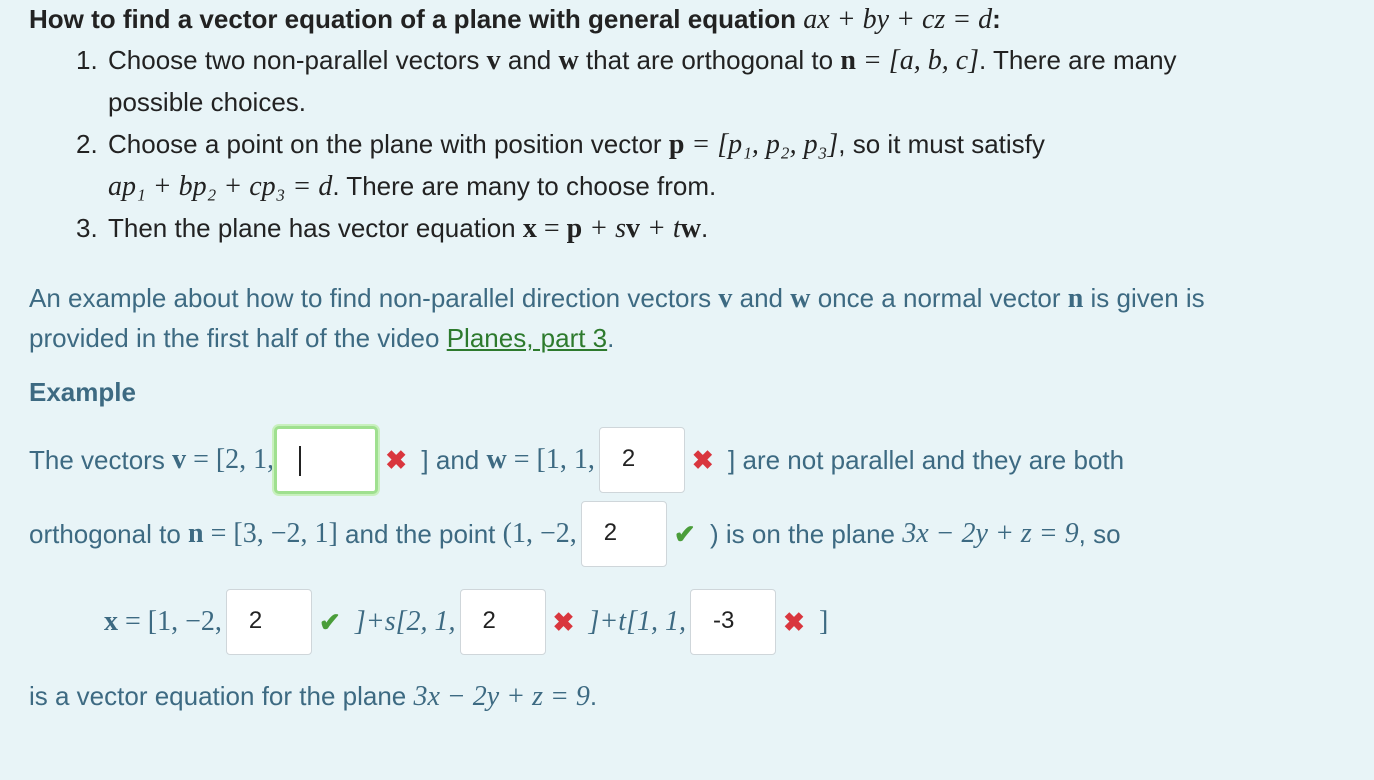 The height and width of the screenshot is (780, 1374). I want to click on row-text: , so, so click(1099, 534).